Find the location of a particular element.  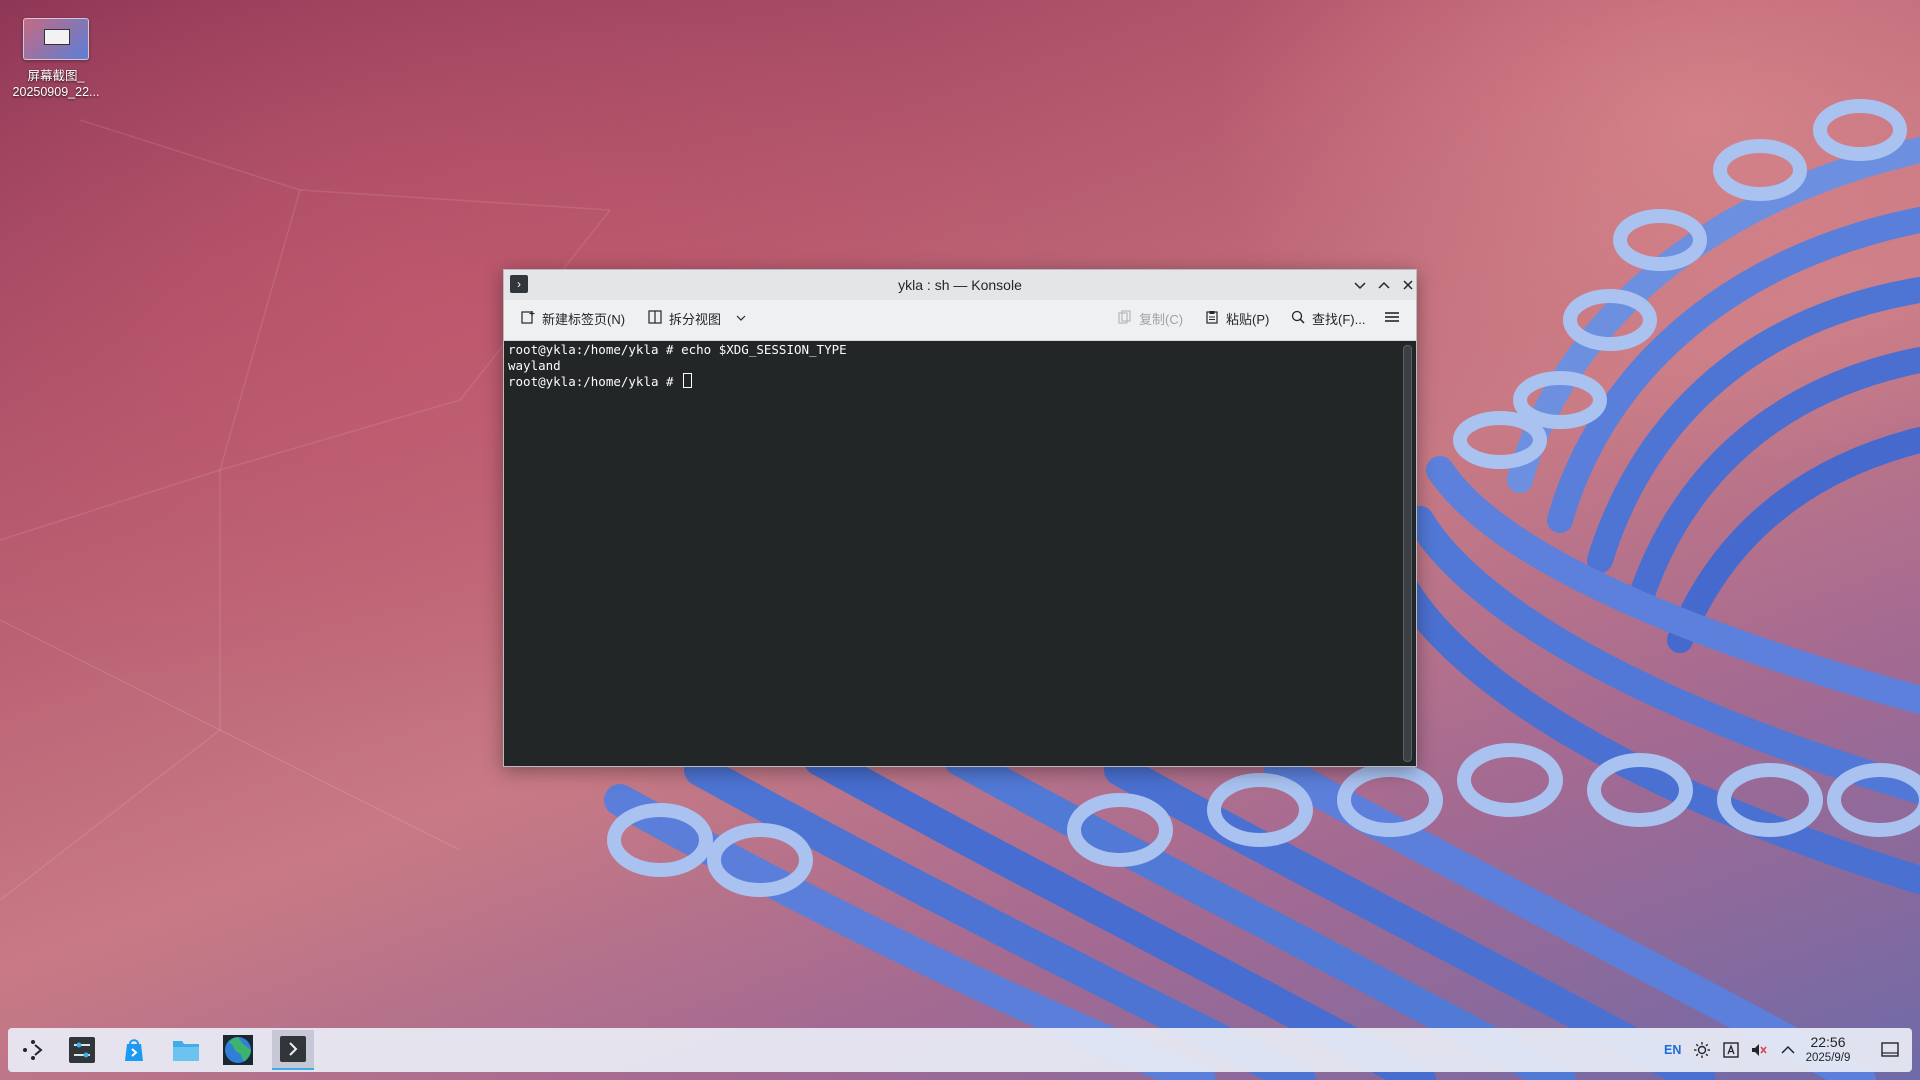

input-method-icon is located at coordinates (1731, 1050).